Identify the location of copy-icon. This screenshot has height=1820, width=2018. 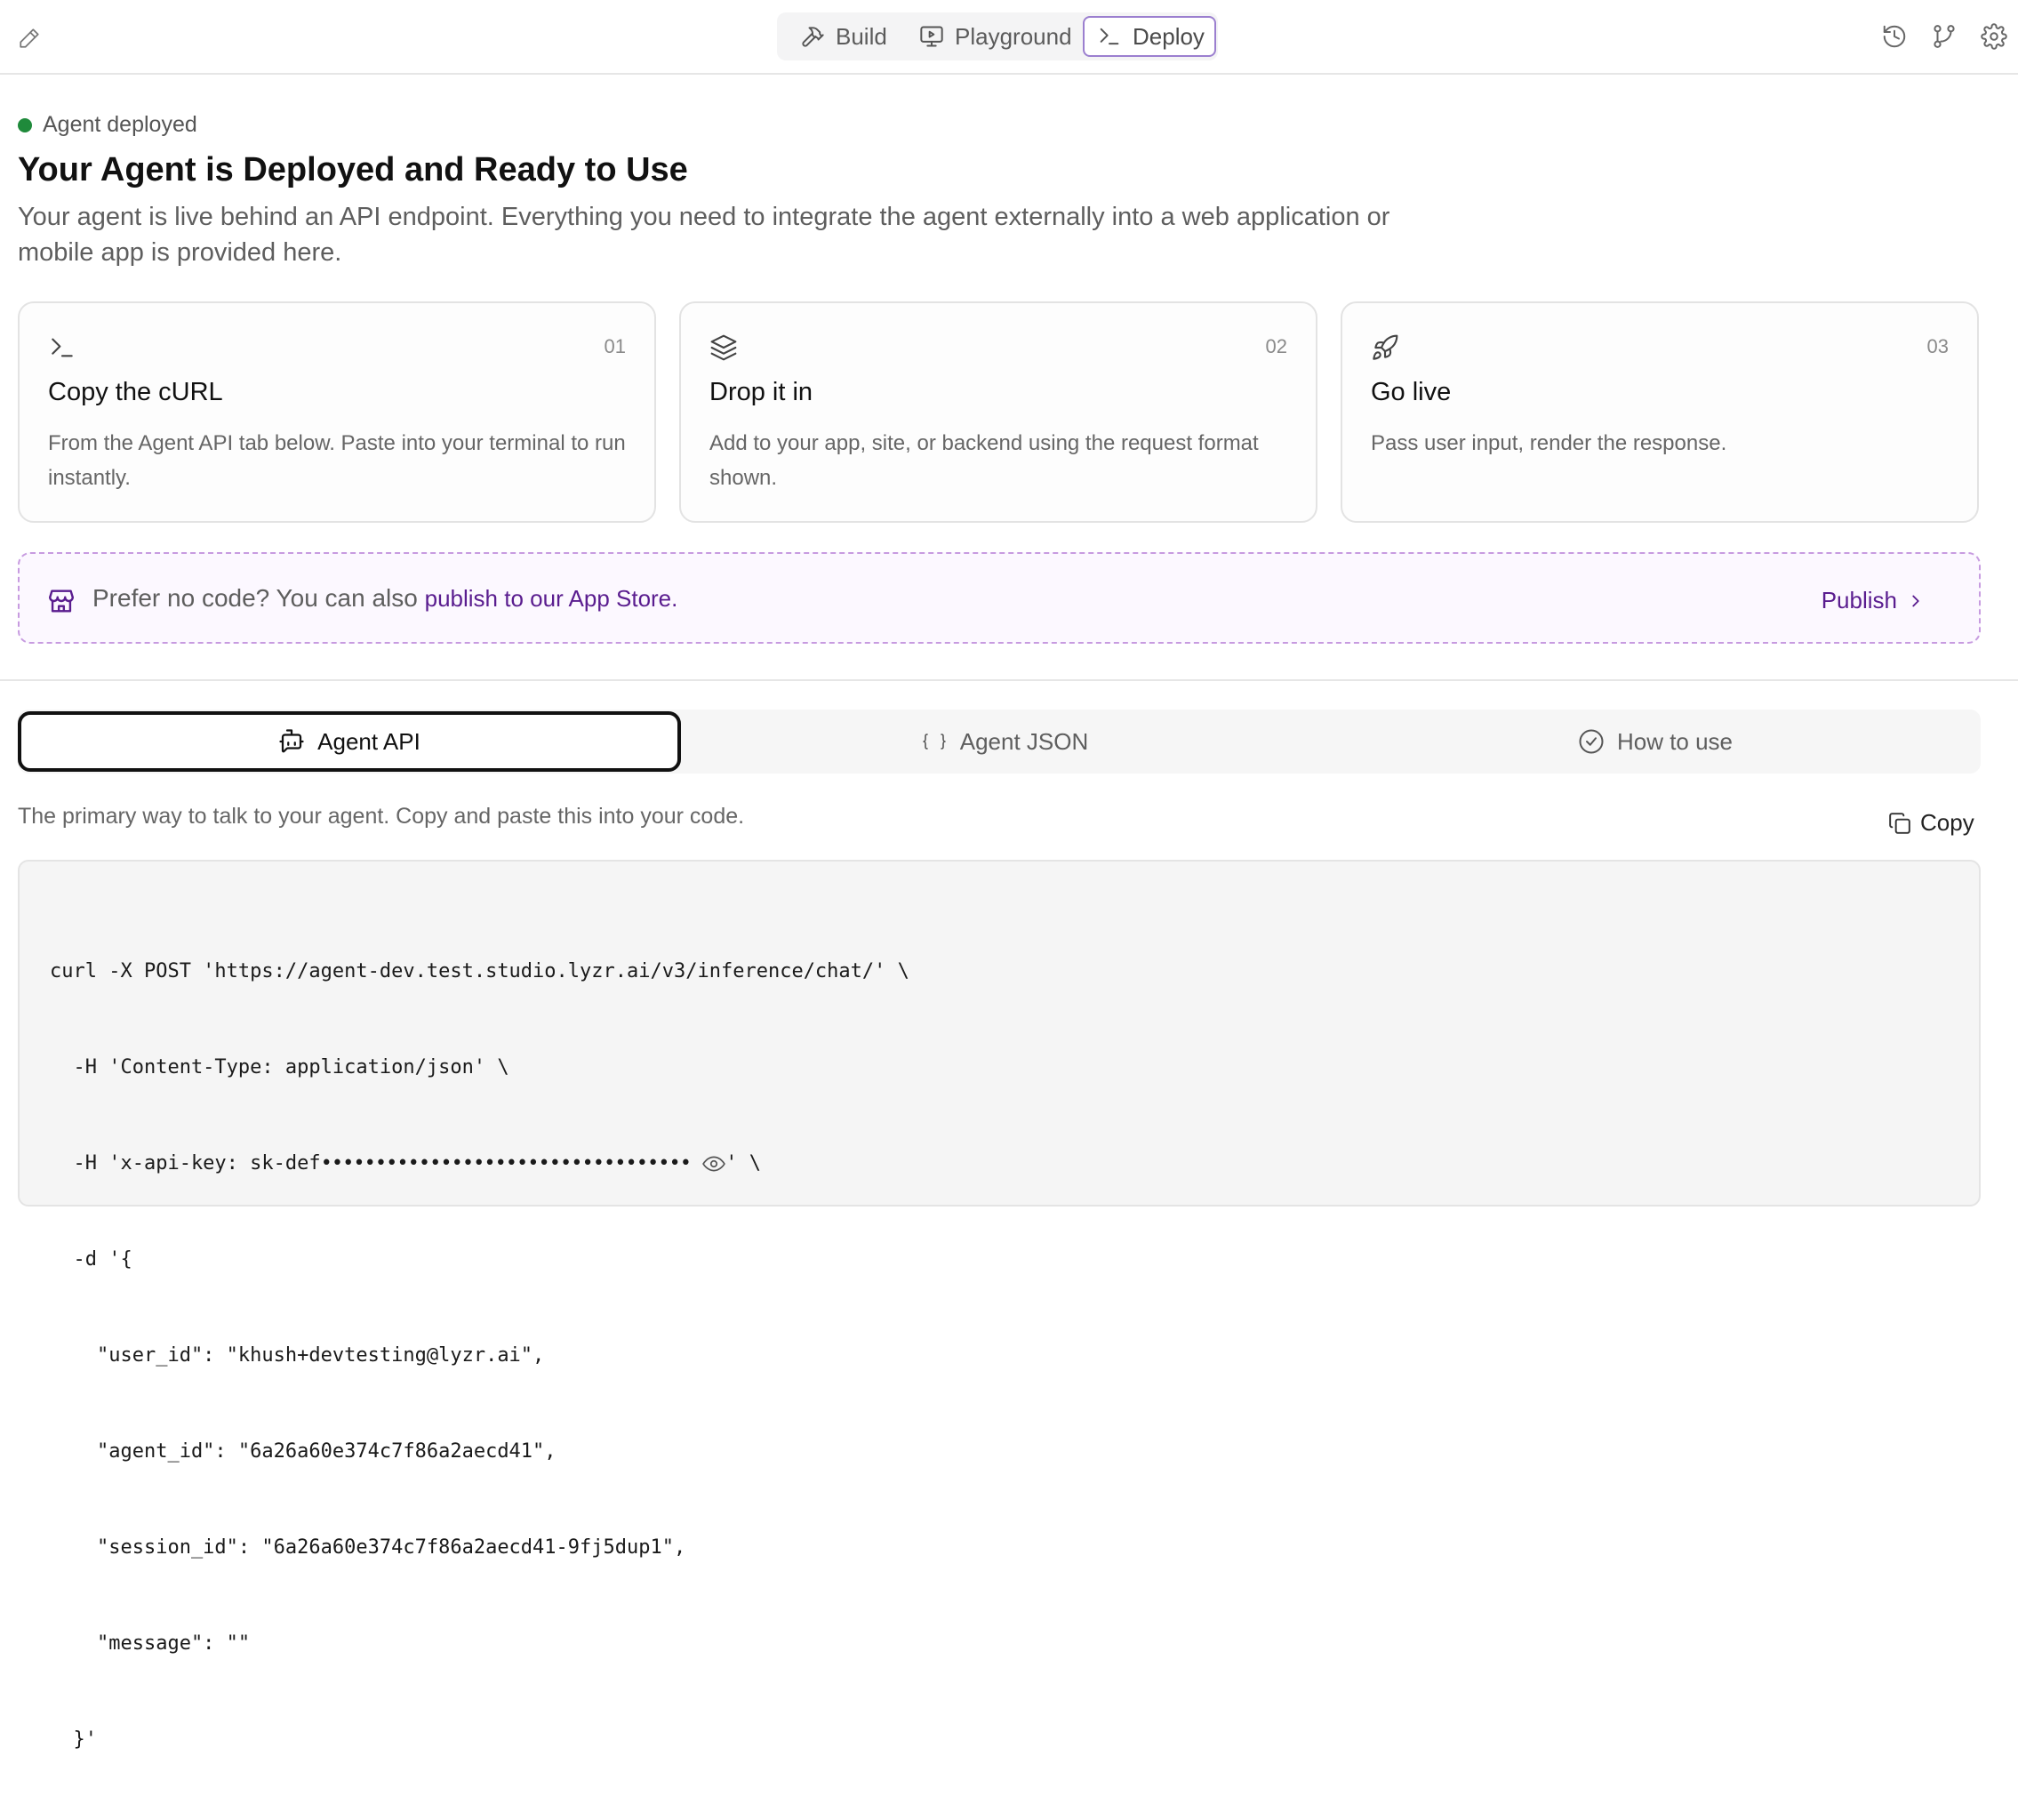
(1900, 823).